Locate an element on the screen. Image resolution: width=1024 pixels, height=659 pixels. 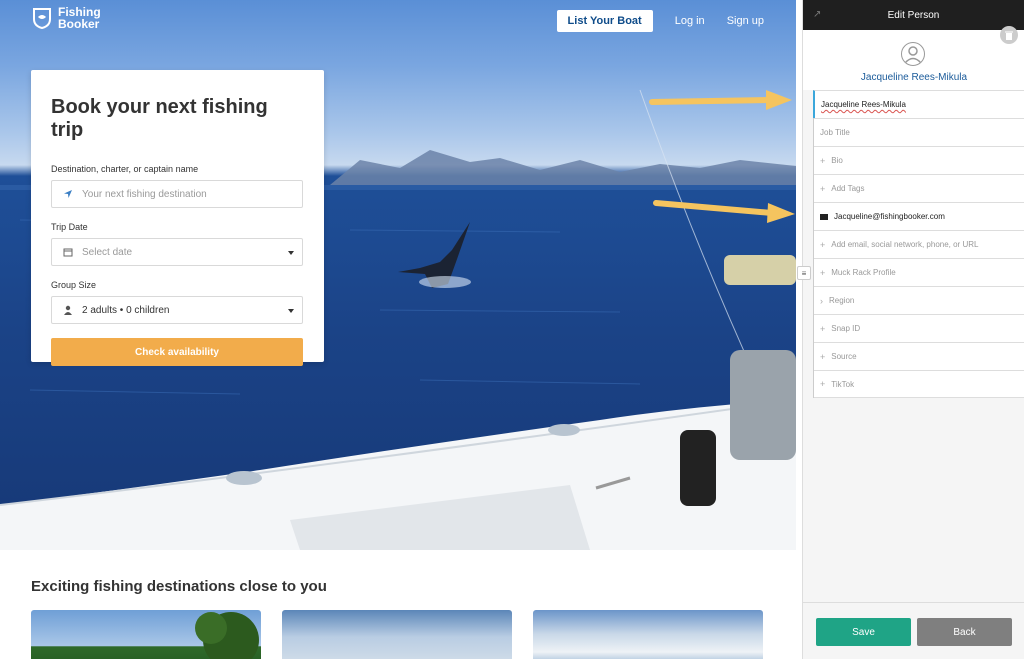
chevron-right-icon: › is located at coordinates (821, 300).